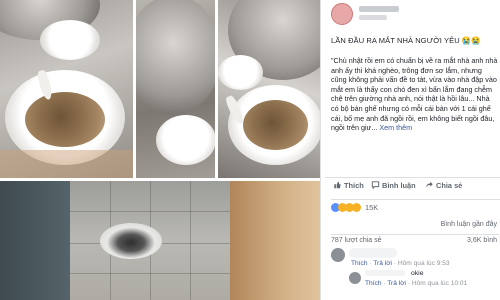 This screenshot has width=500, height=300. Describe the element at coordinates (269, 89) in the screenshot. I see `photo-meal` at that location.